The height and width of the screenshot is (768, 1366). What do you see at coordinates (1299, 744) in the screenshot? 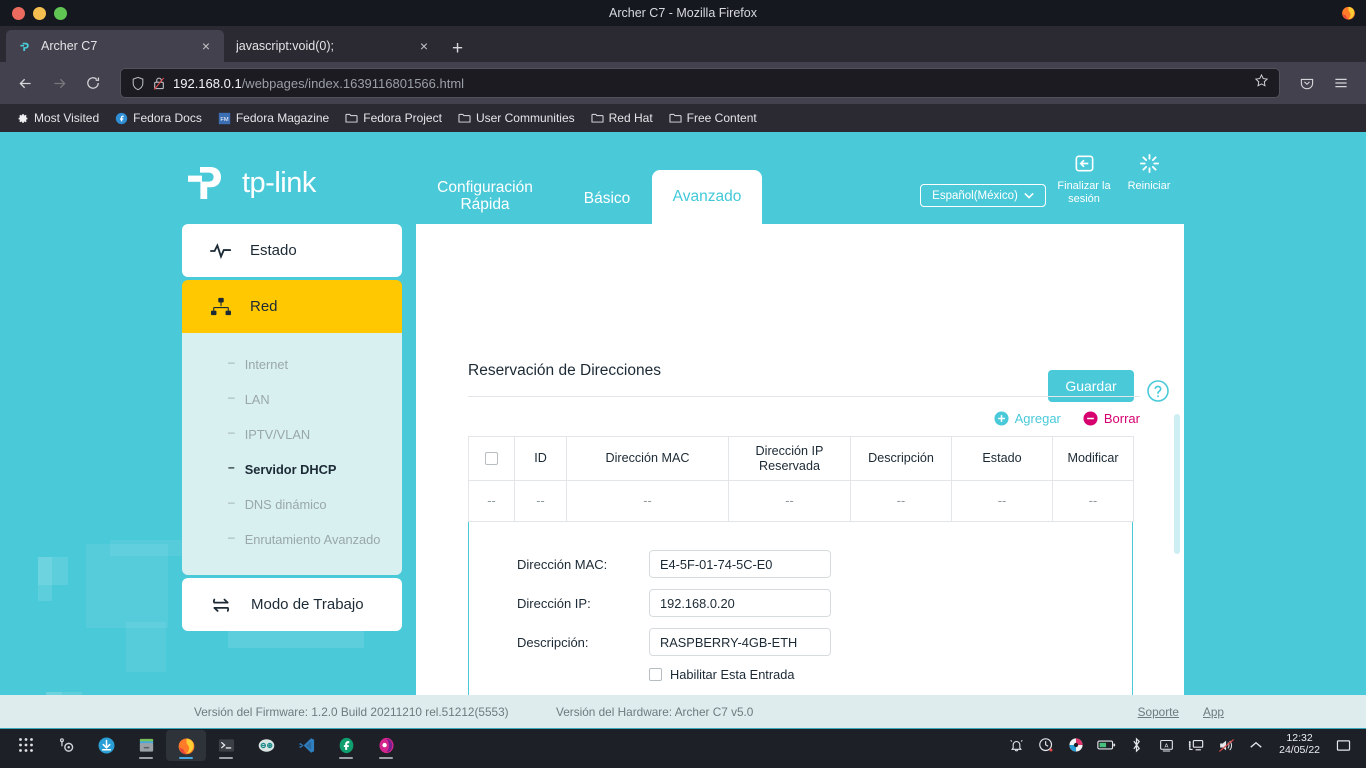
I see `taskbar-clock: 12:32 24/05/22` at bounding box center [1299, 744].